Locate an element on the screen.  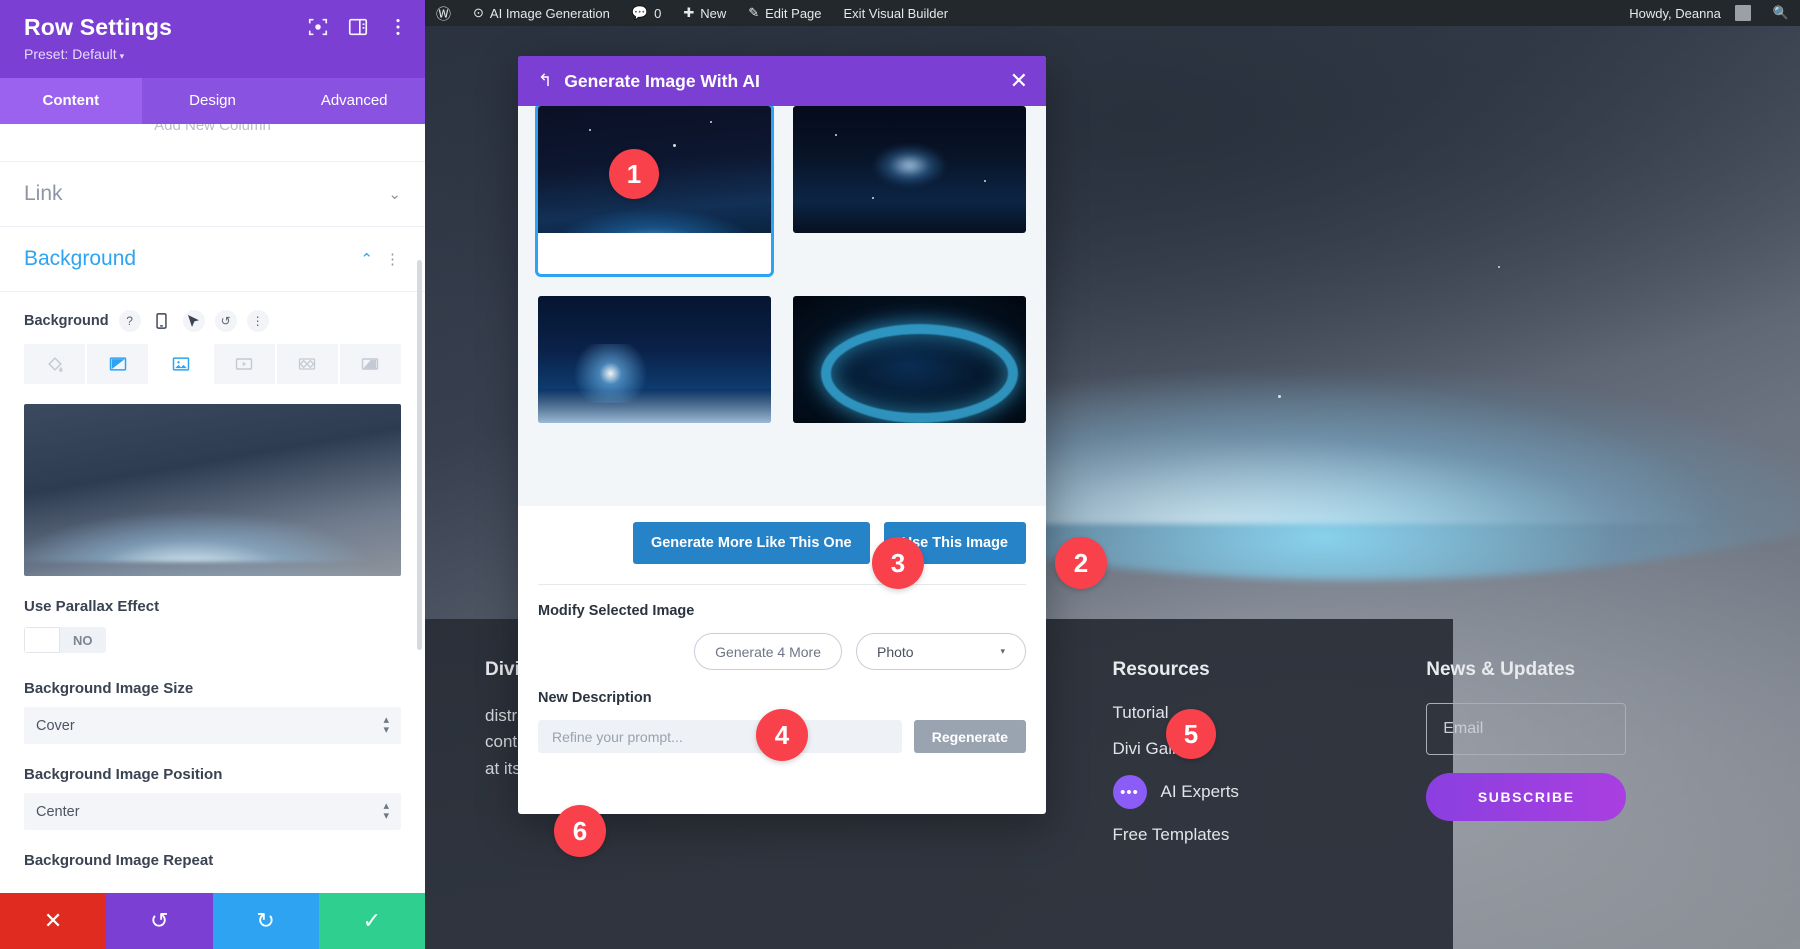
tab-advanced: Advanced is located at coordinates (354, 101).